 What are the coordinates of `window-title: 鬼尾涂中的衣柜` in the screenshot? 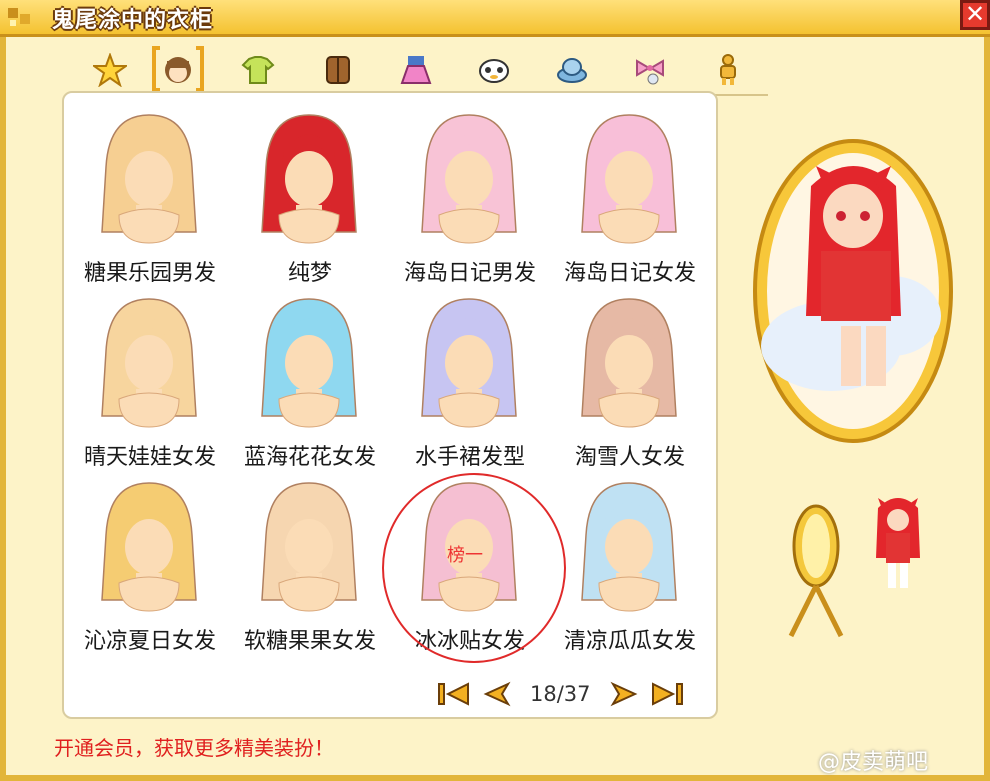 It's located at (133, 20).